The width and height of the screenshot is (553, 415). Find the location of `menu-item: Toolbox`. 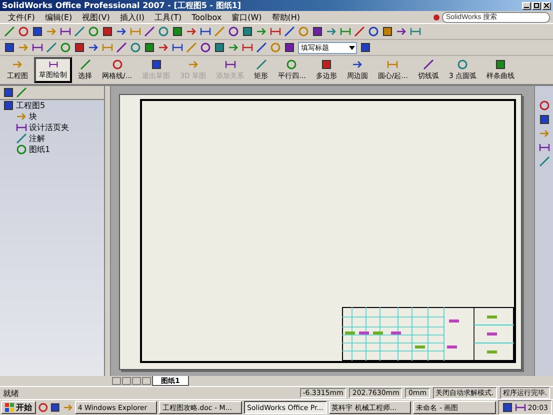

menu-item: Toolbox is located at coordinates (206, 17).